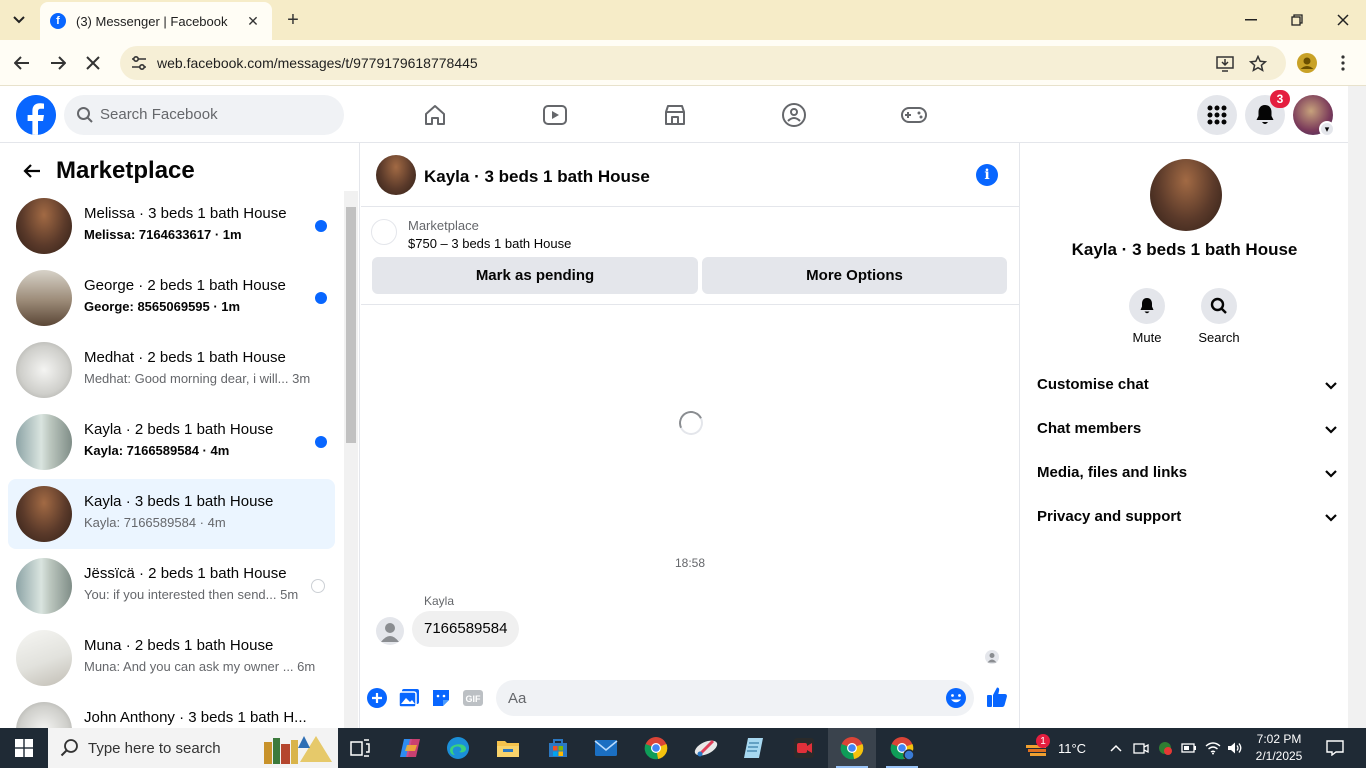 The height and width of the screenshot is (768, 1366). Describe the element at coordinates (914, 115) in the screenshot. I see `gaming-icon` at that location.